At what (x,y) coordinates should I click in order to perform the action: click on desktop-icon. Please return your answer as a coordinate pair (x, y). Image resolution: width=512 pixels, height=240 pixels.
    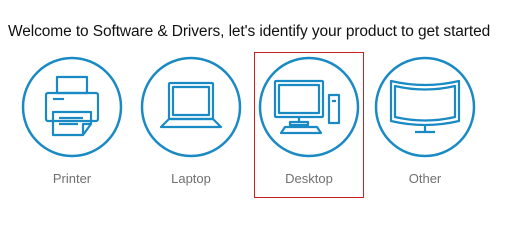
    Looking at the image, I should click on (309, 107).